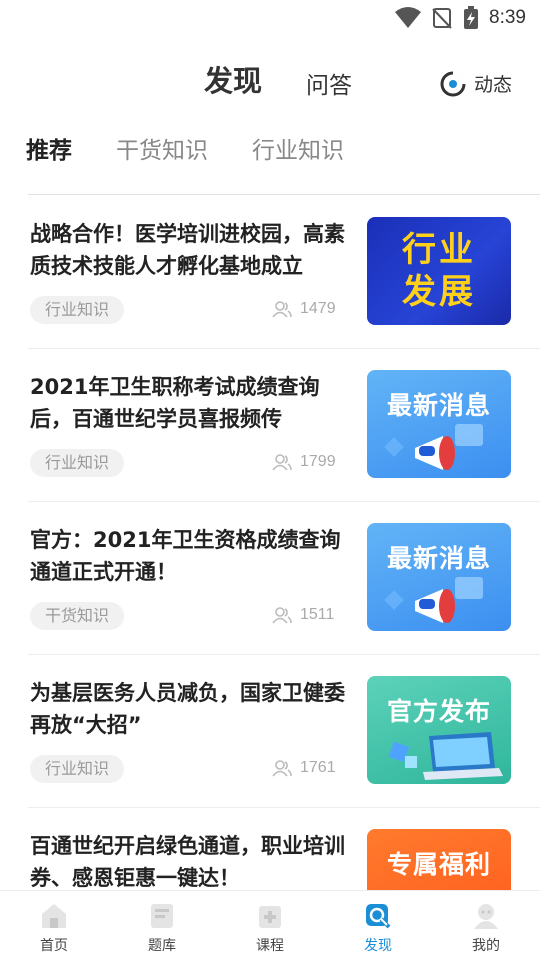  I want to click on view-count: 1479, so click(318, 308).